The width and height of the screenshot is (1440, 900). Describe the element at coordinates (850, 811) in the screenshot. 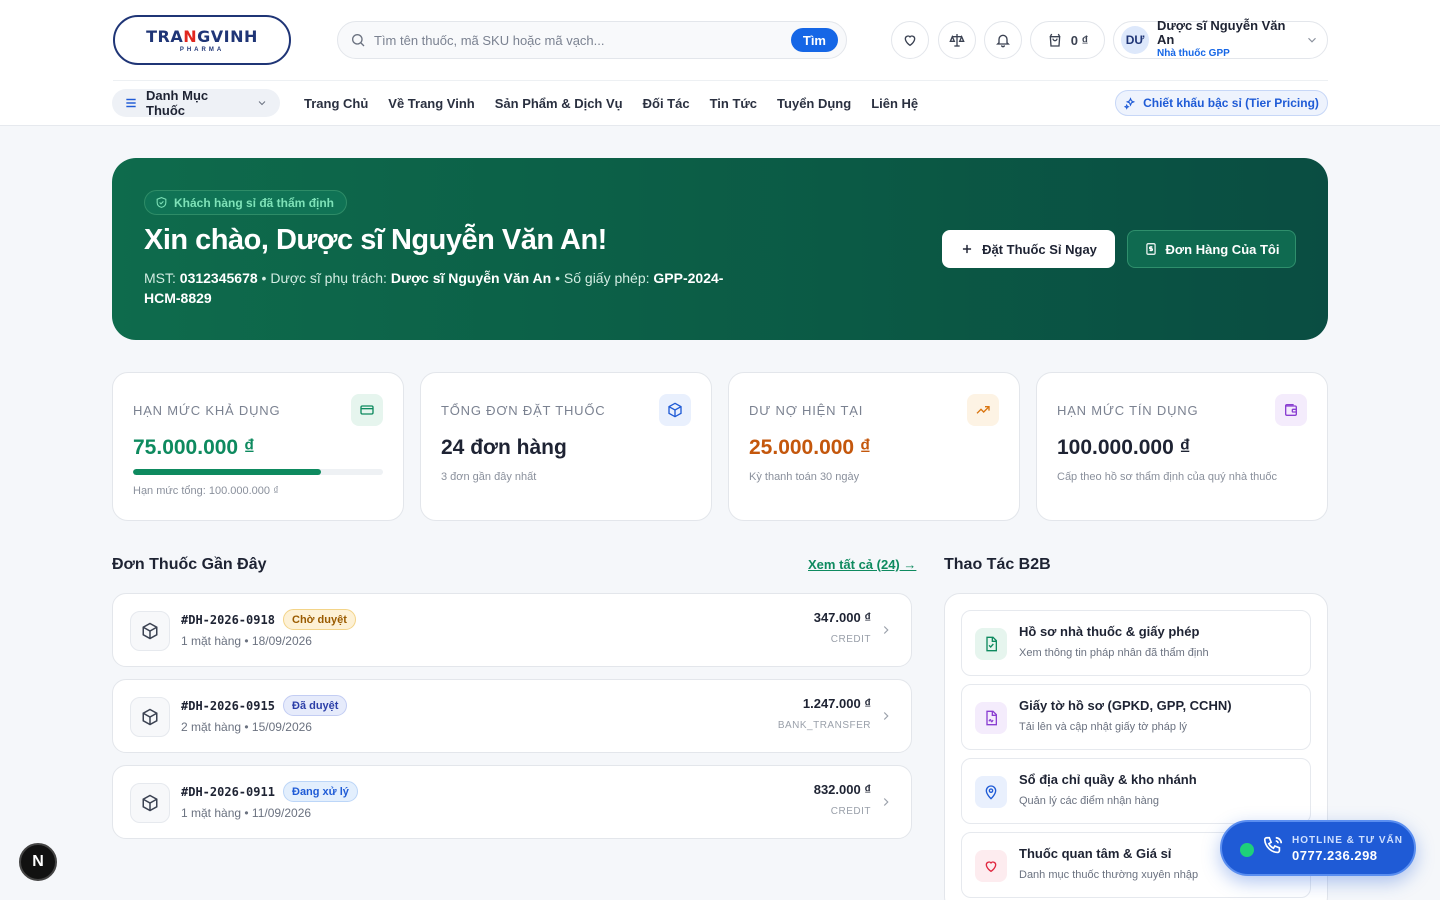

I see `payment-method: CREDIT` at that location.